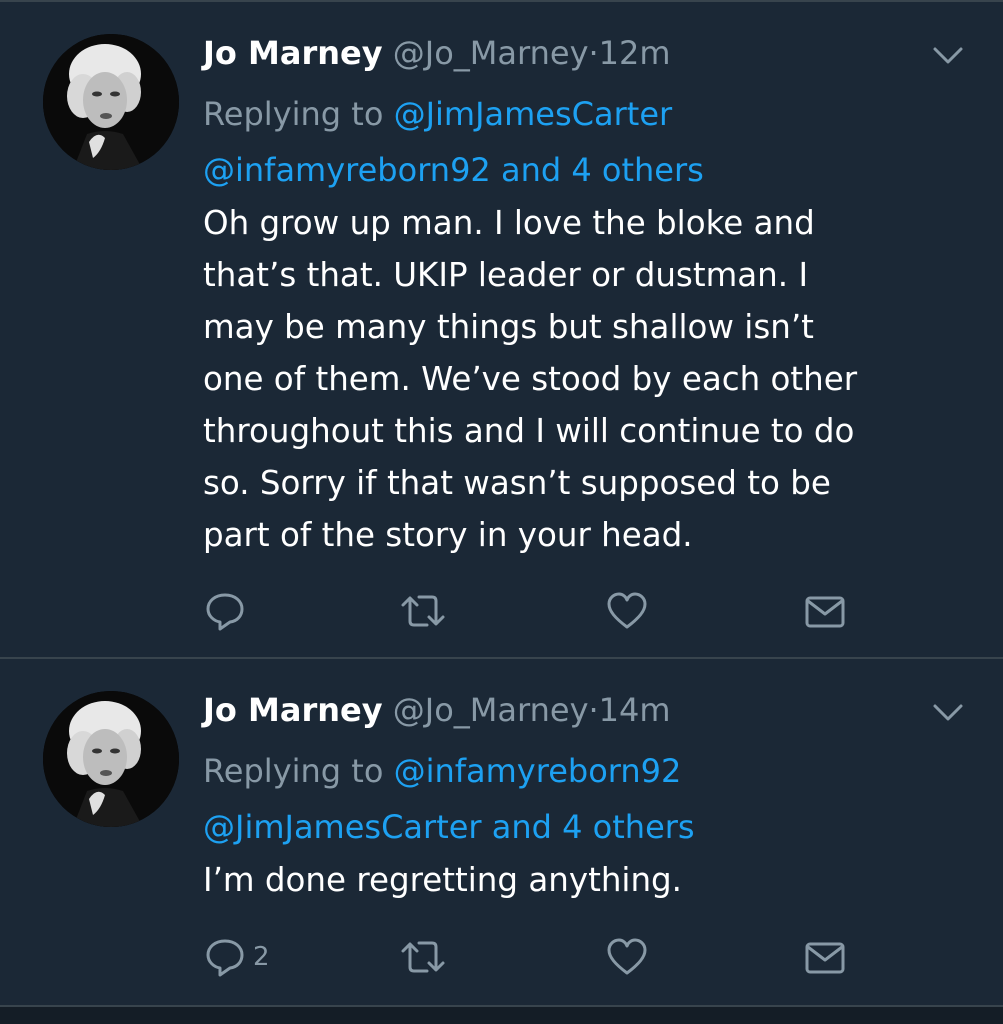  Describe the element at coordinates (530, 379) in the screenshot. I see `tweet-text-line: one of them. We’ve stood by each other` at that location.